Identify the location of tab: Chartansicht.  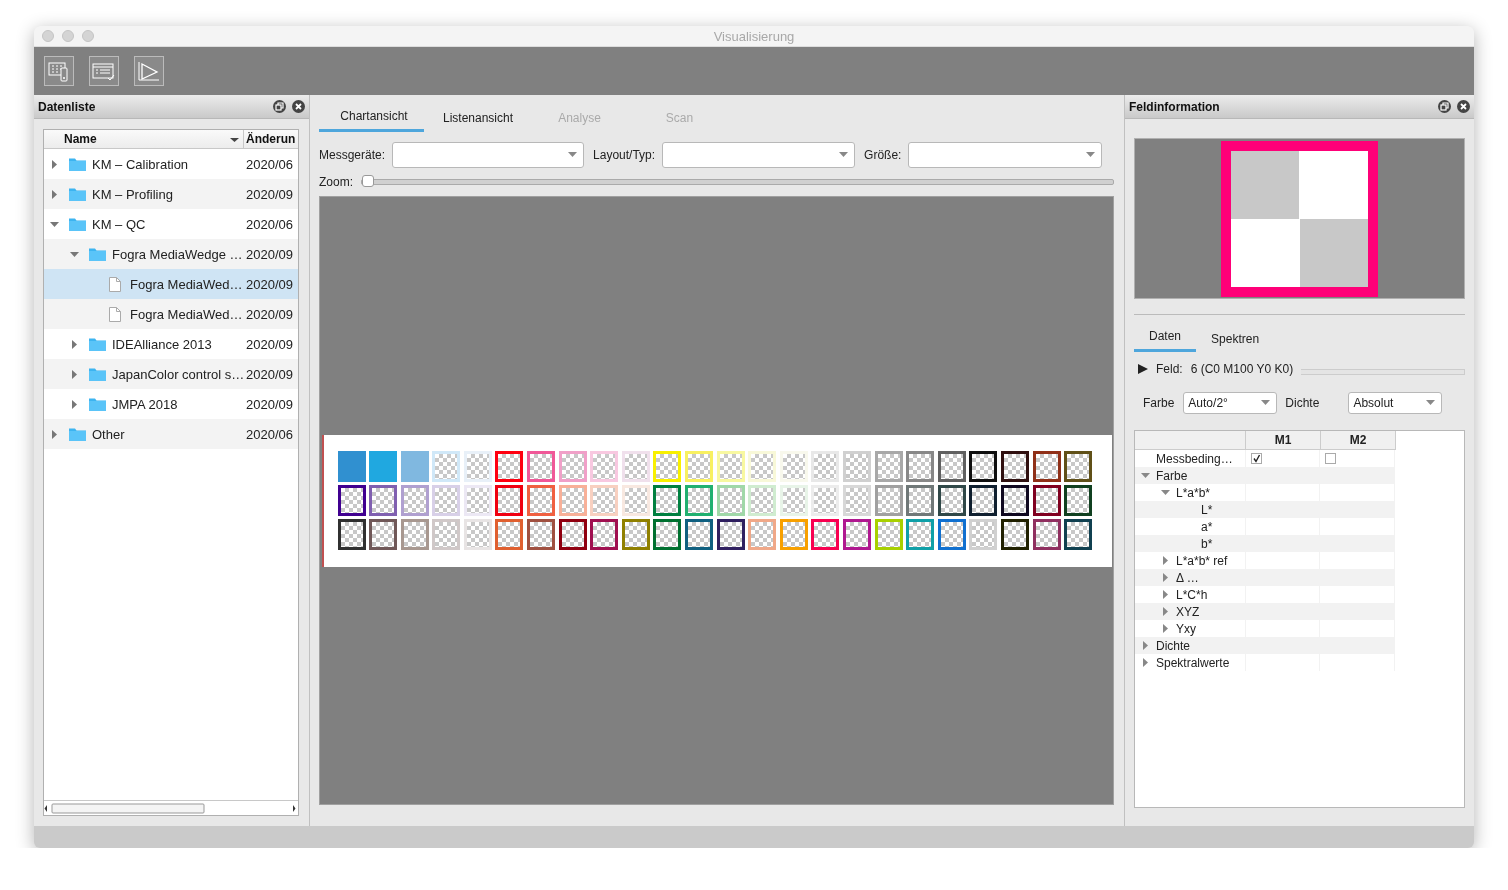
(371, 119).